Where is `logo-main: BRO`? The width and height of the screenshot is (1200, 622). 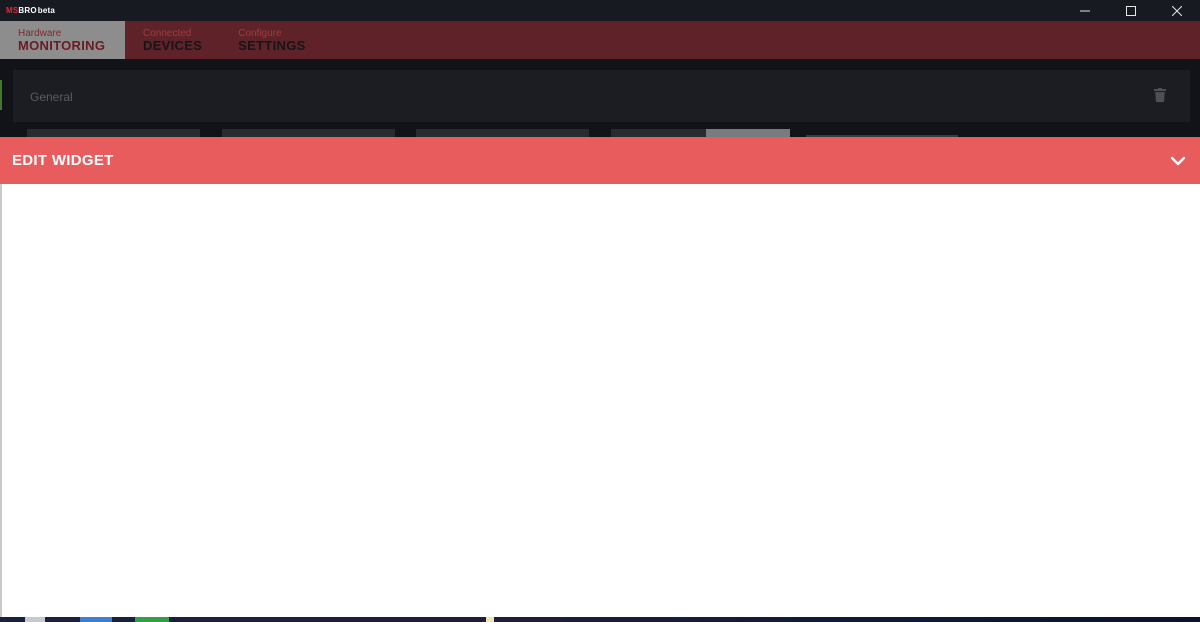 logo-main: BRO is located at coordinates (27, 10).